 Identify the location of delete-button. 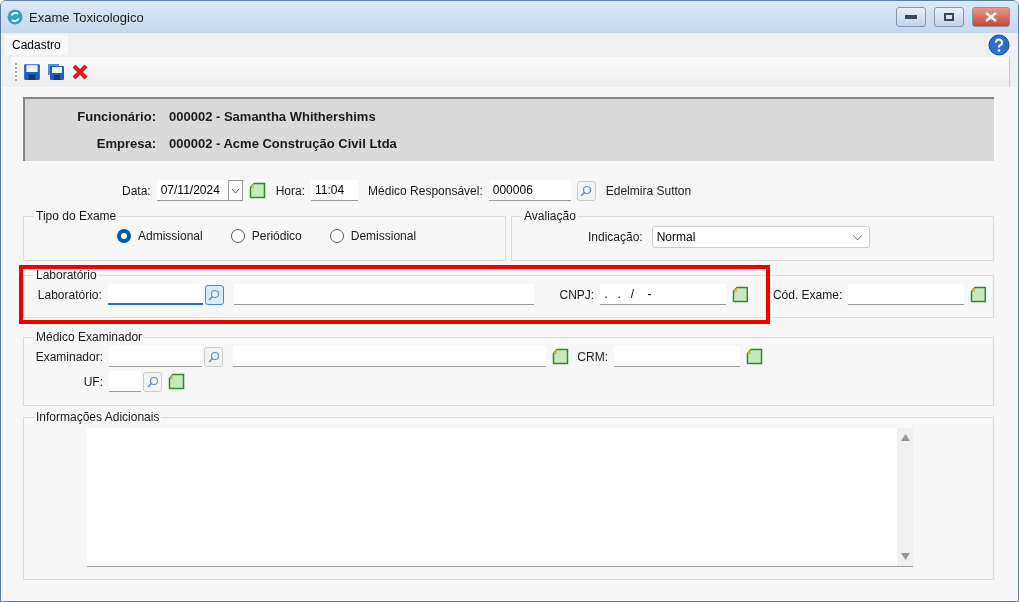
(80, 72).